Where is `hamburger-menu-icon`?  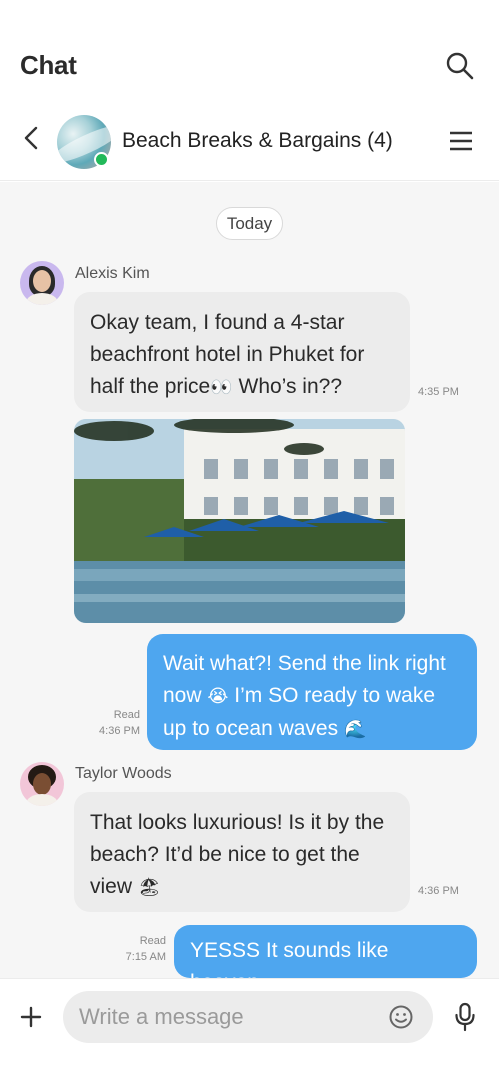
hamburger-menu-icon is located at coordinates (461, 141).